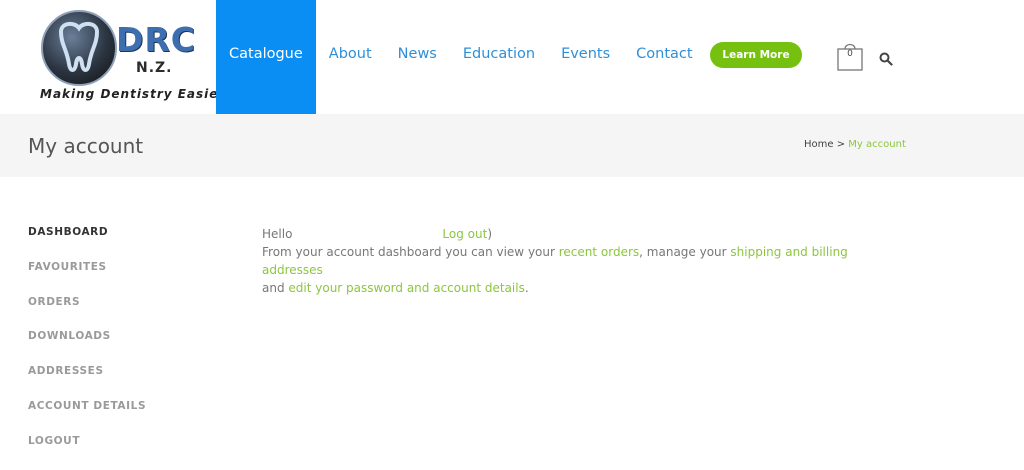 This screenshot has width=1024, height=470. Describe the element at coordinates (512, 145) in the screenshot. I see `page-title-bar: My account Home > My account` at that location.